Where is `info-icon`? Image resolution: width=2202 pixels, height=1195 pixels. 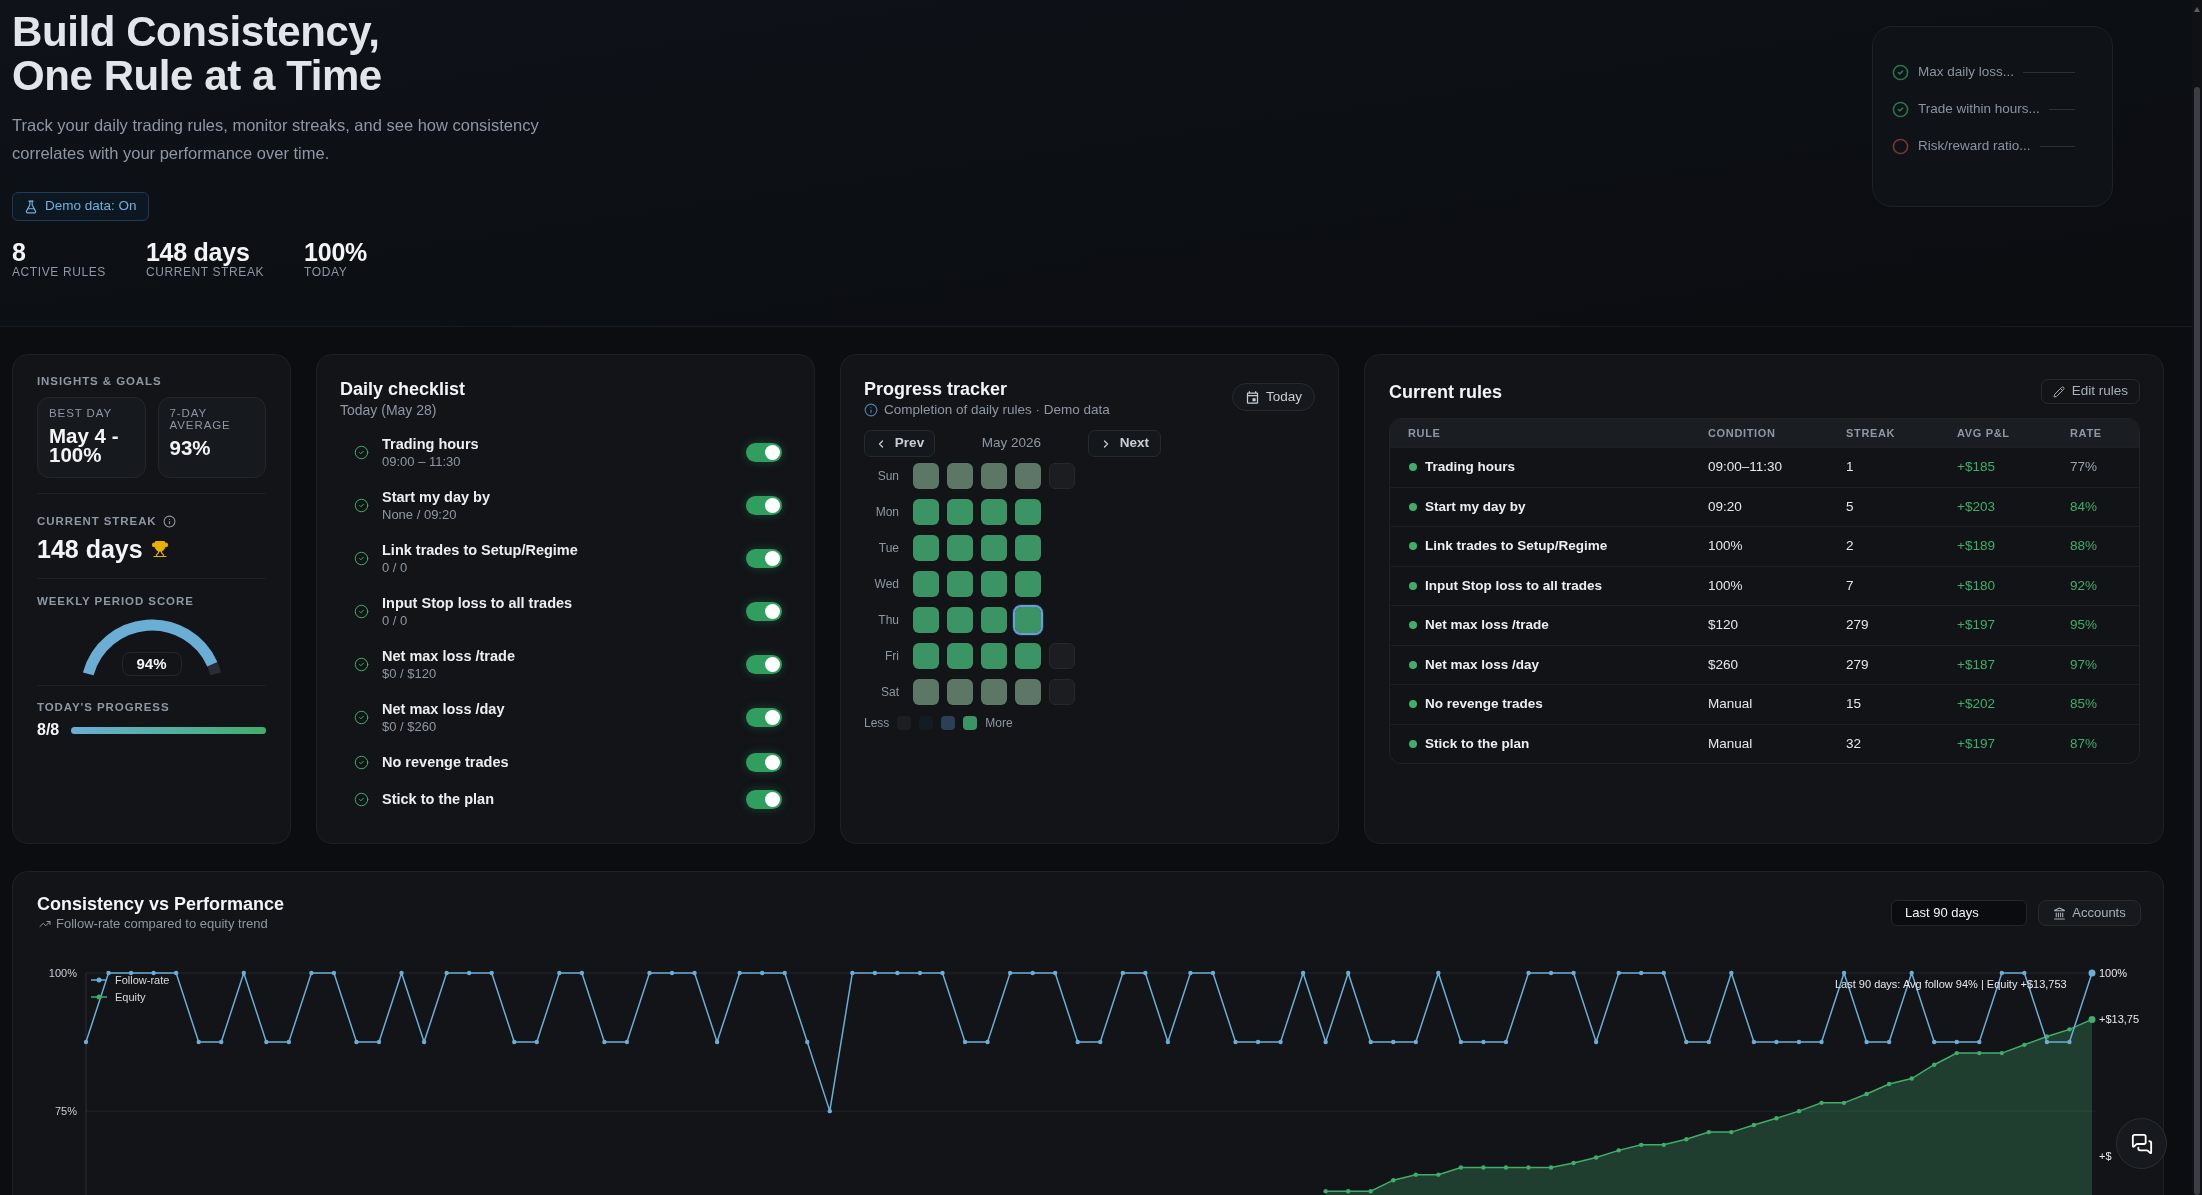
info-icon is located at coordinates (169, 521).